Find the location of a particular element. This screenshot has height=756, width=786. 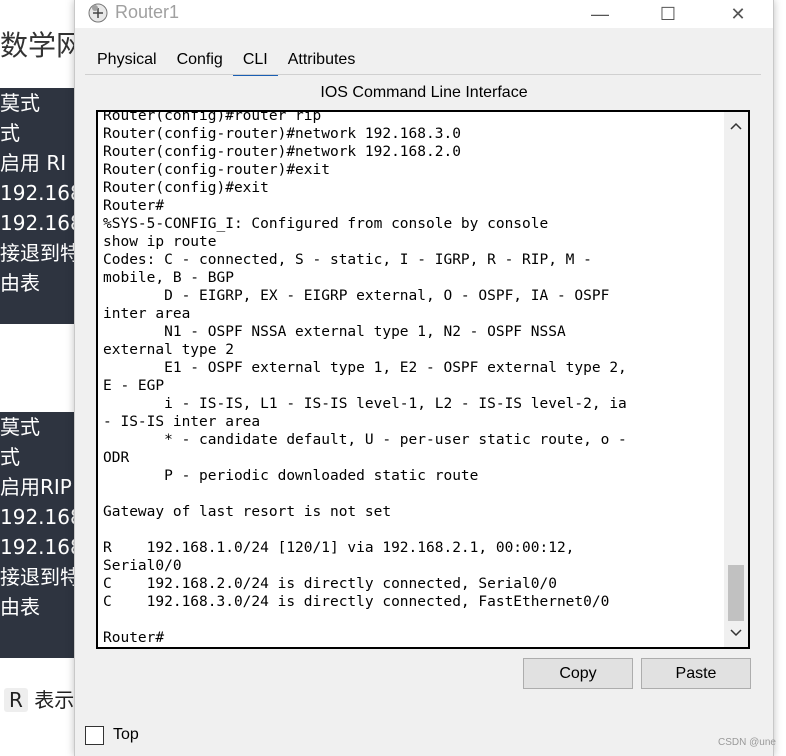

close-icon: ✕ is located at coordinates (738, 13).